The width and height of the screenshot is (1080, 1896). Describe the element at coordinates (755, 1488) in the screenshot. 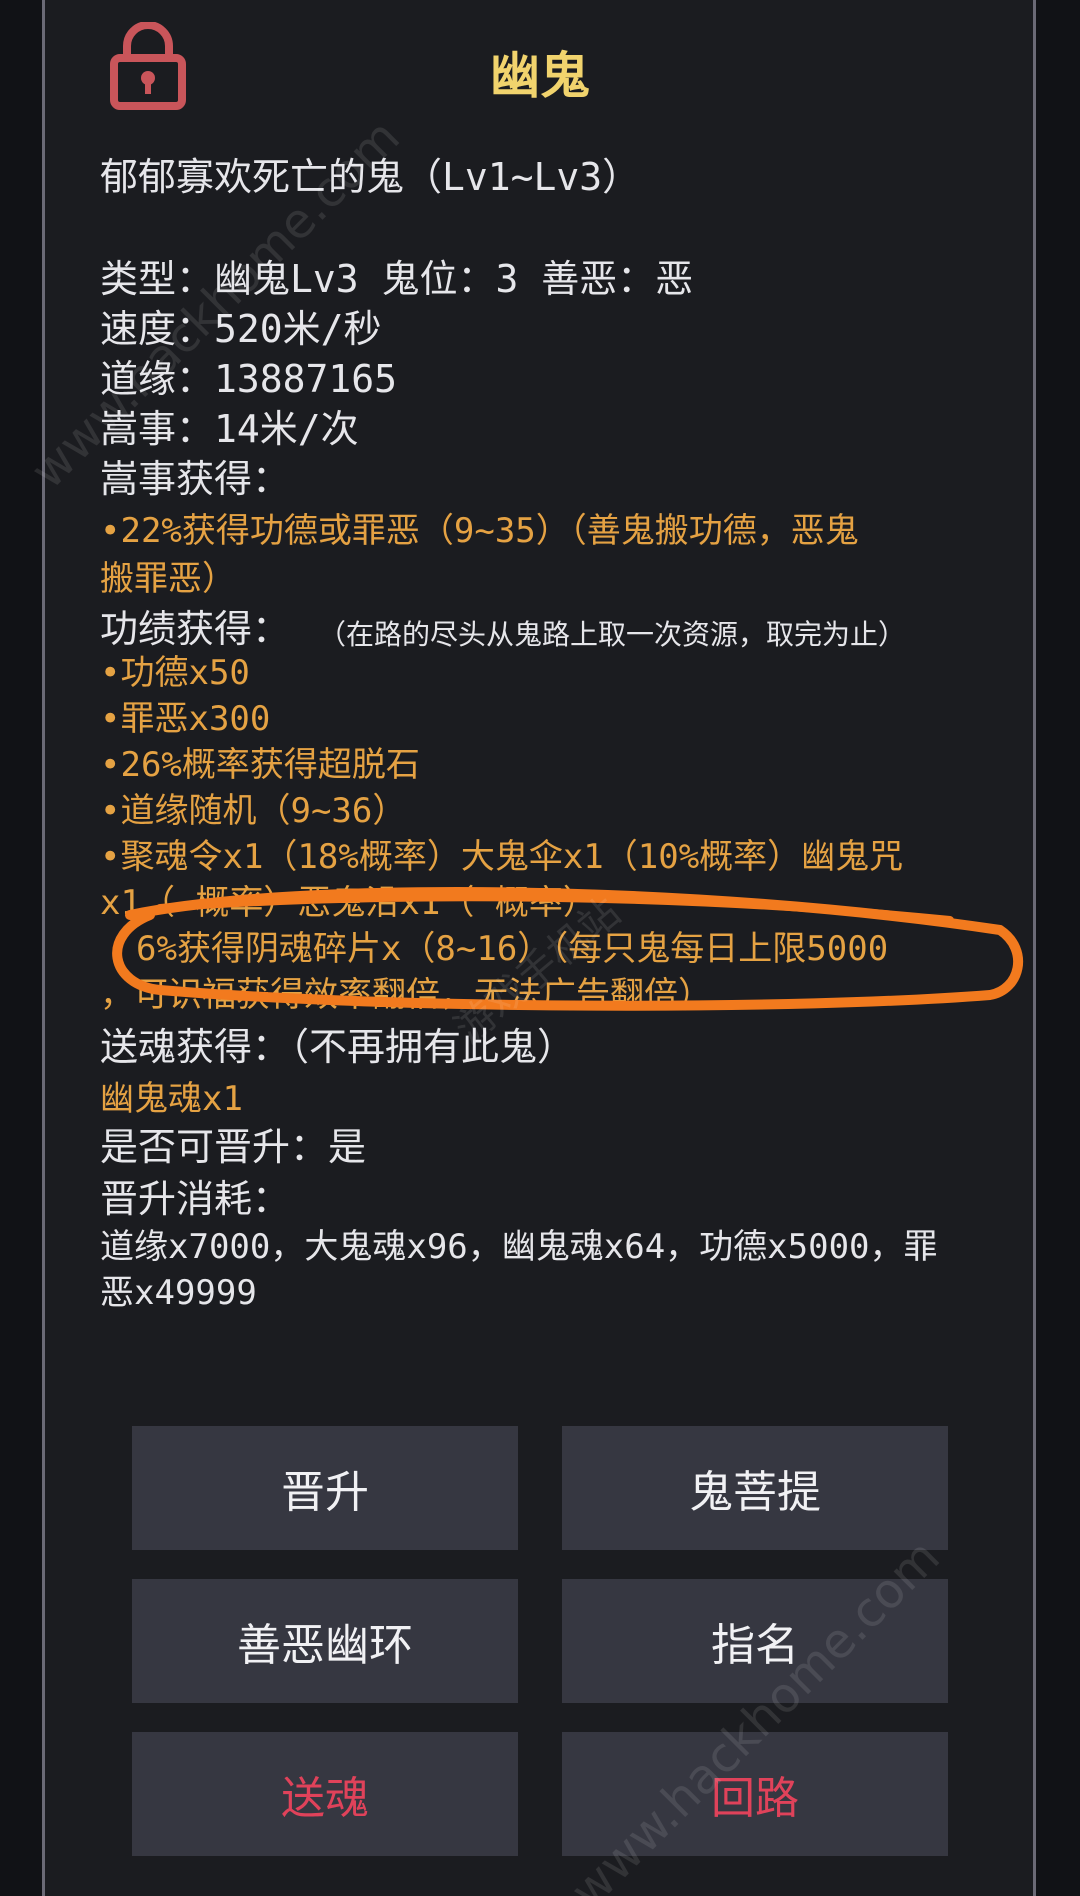

I see `bodhi-button: 鬼菩提` at that location.